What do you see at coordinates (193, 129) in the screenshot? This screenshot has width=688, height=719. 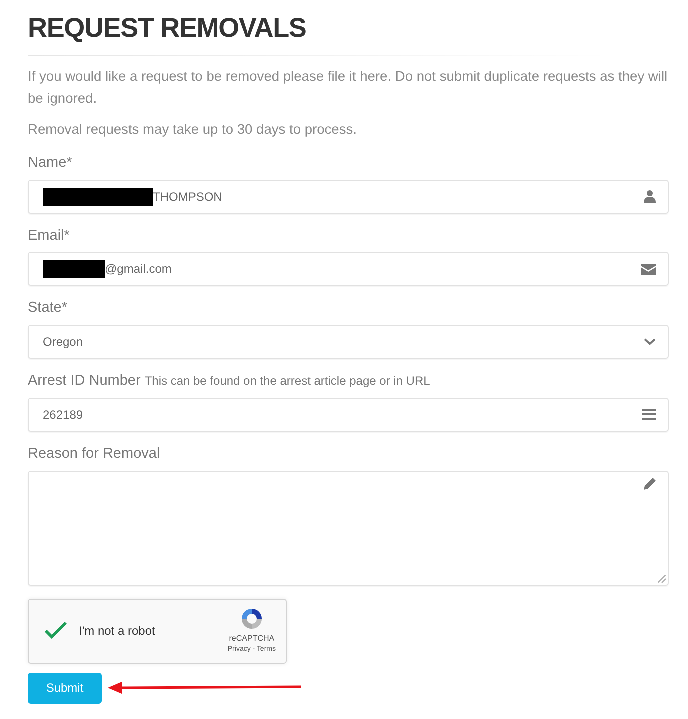 I see `intro-text: Removal requests may take up to 30 days to process.` at bounding box center [193, 129].